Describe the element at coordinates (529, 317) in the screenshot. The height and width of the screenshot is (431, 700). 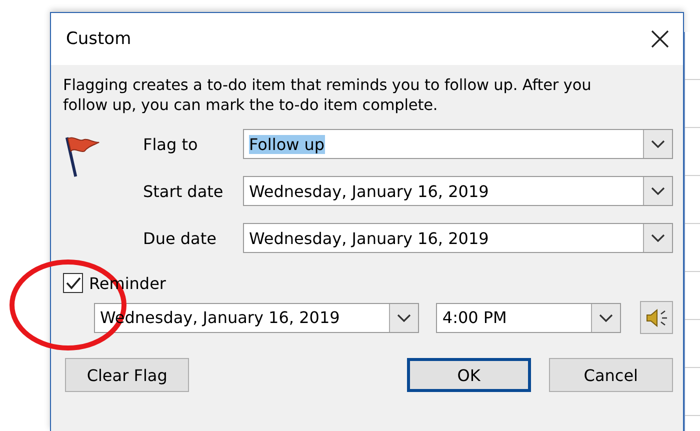
I see `time-combo-box: 4:00 PM` at that location.